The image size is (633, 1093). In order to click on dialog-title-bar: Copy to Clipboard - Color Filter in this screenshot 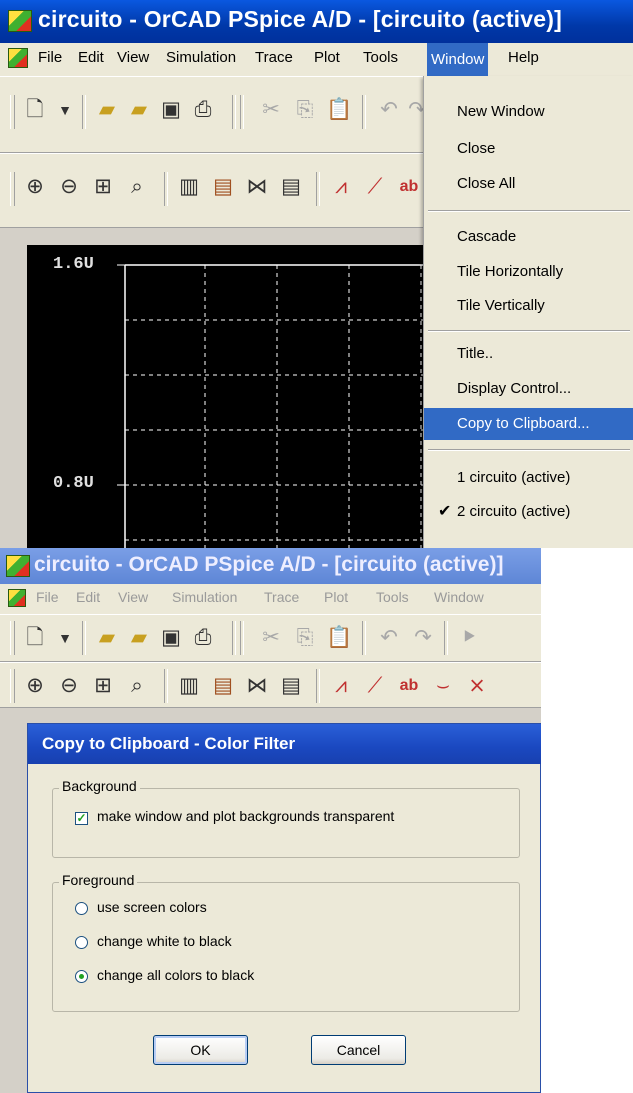, I will do `click(284, 744)`.